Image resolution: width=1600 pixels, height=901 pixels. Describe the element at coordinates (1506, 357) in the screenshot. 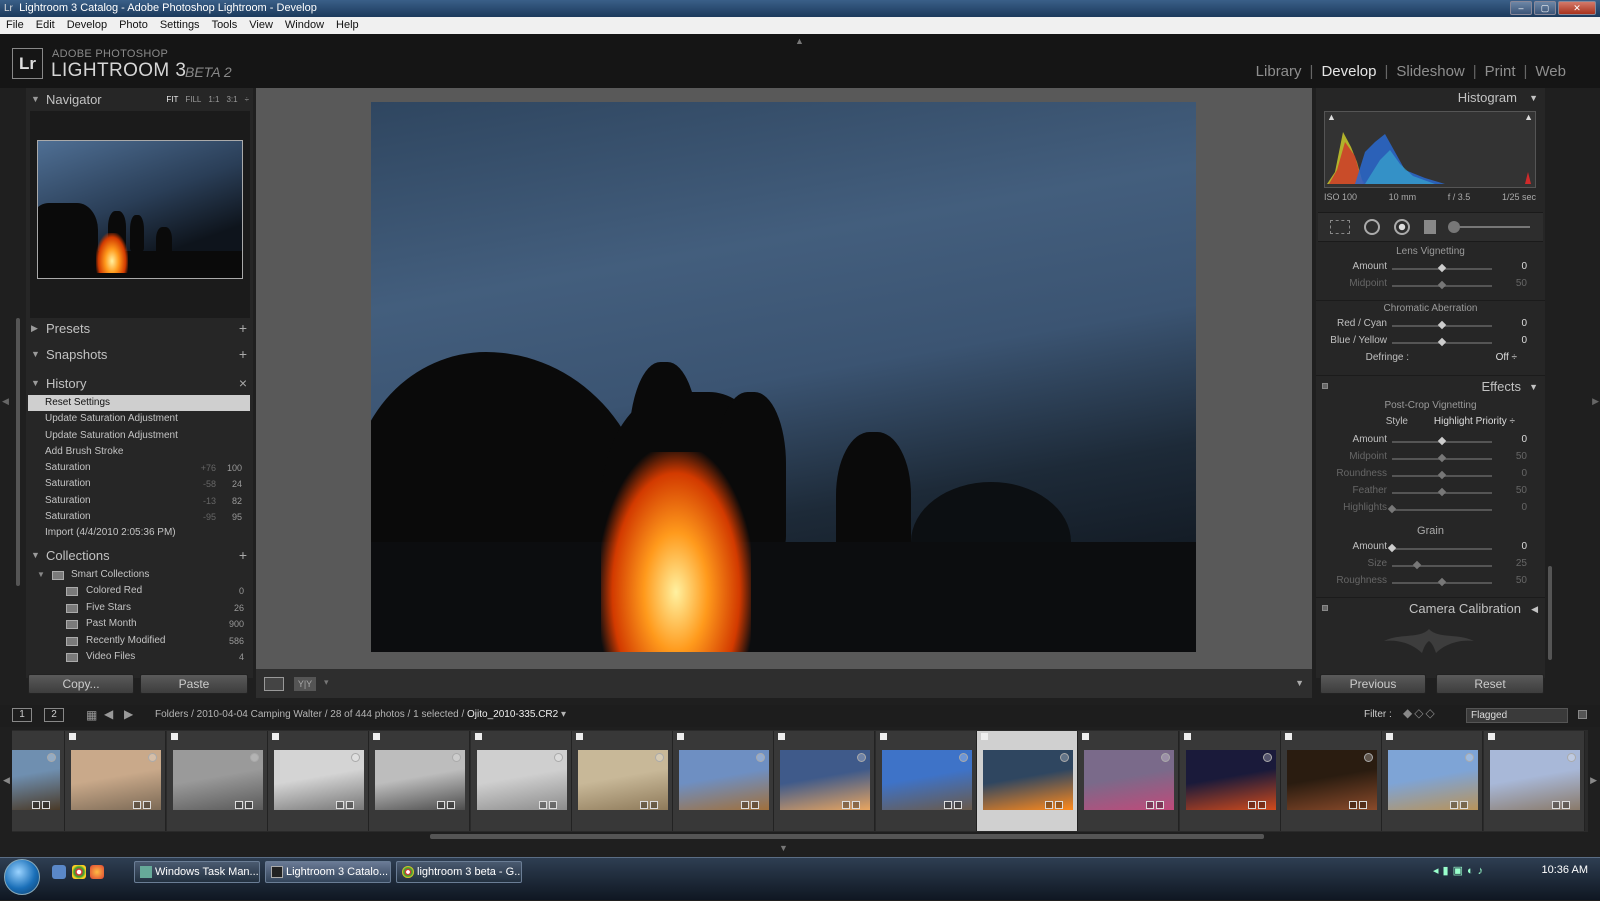

I see `defringe-select: Off ÷` at that location.